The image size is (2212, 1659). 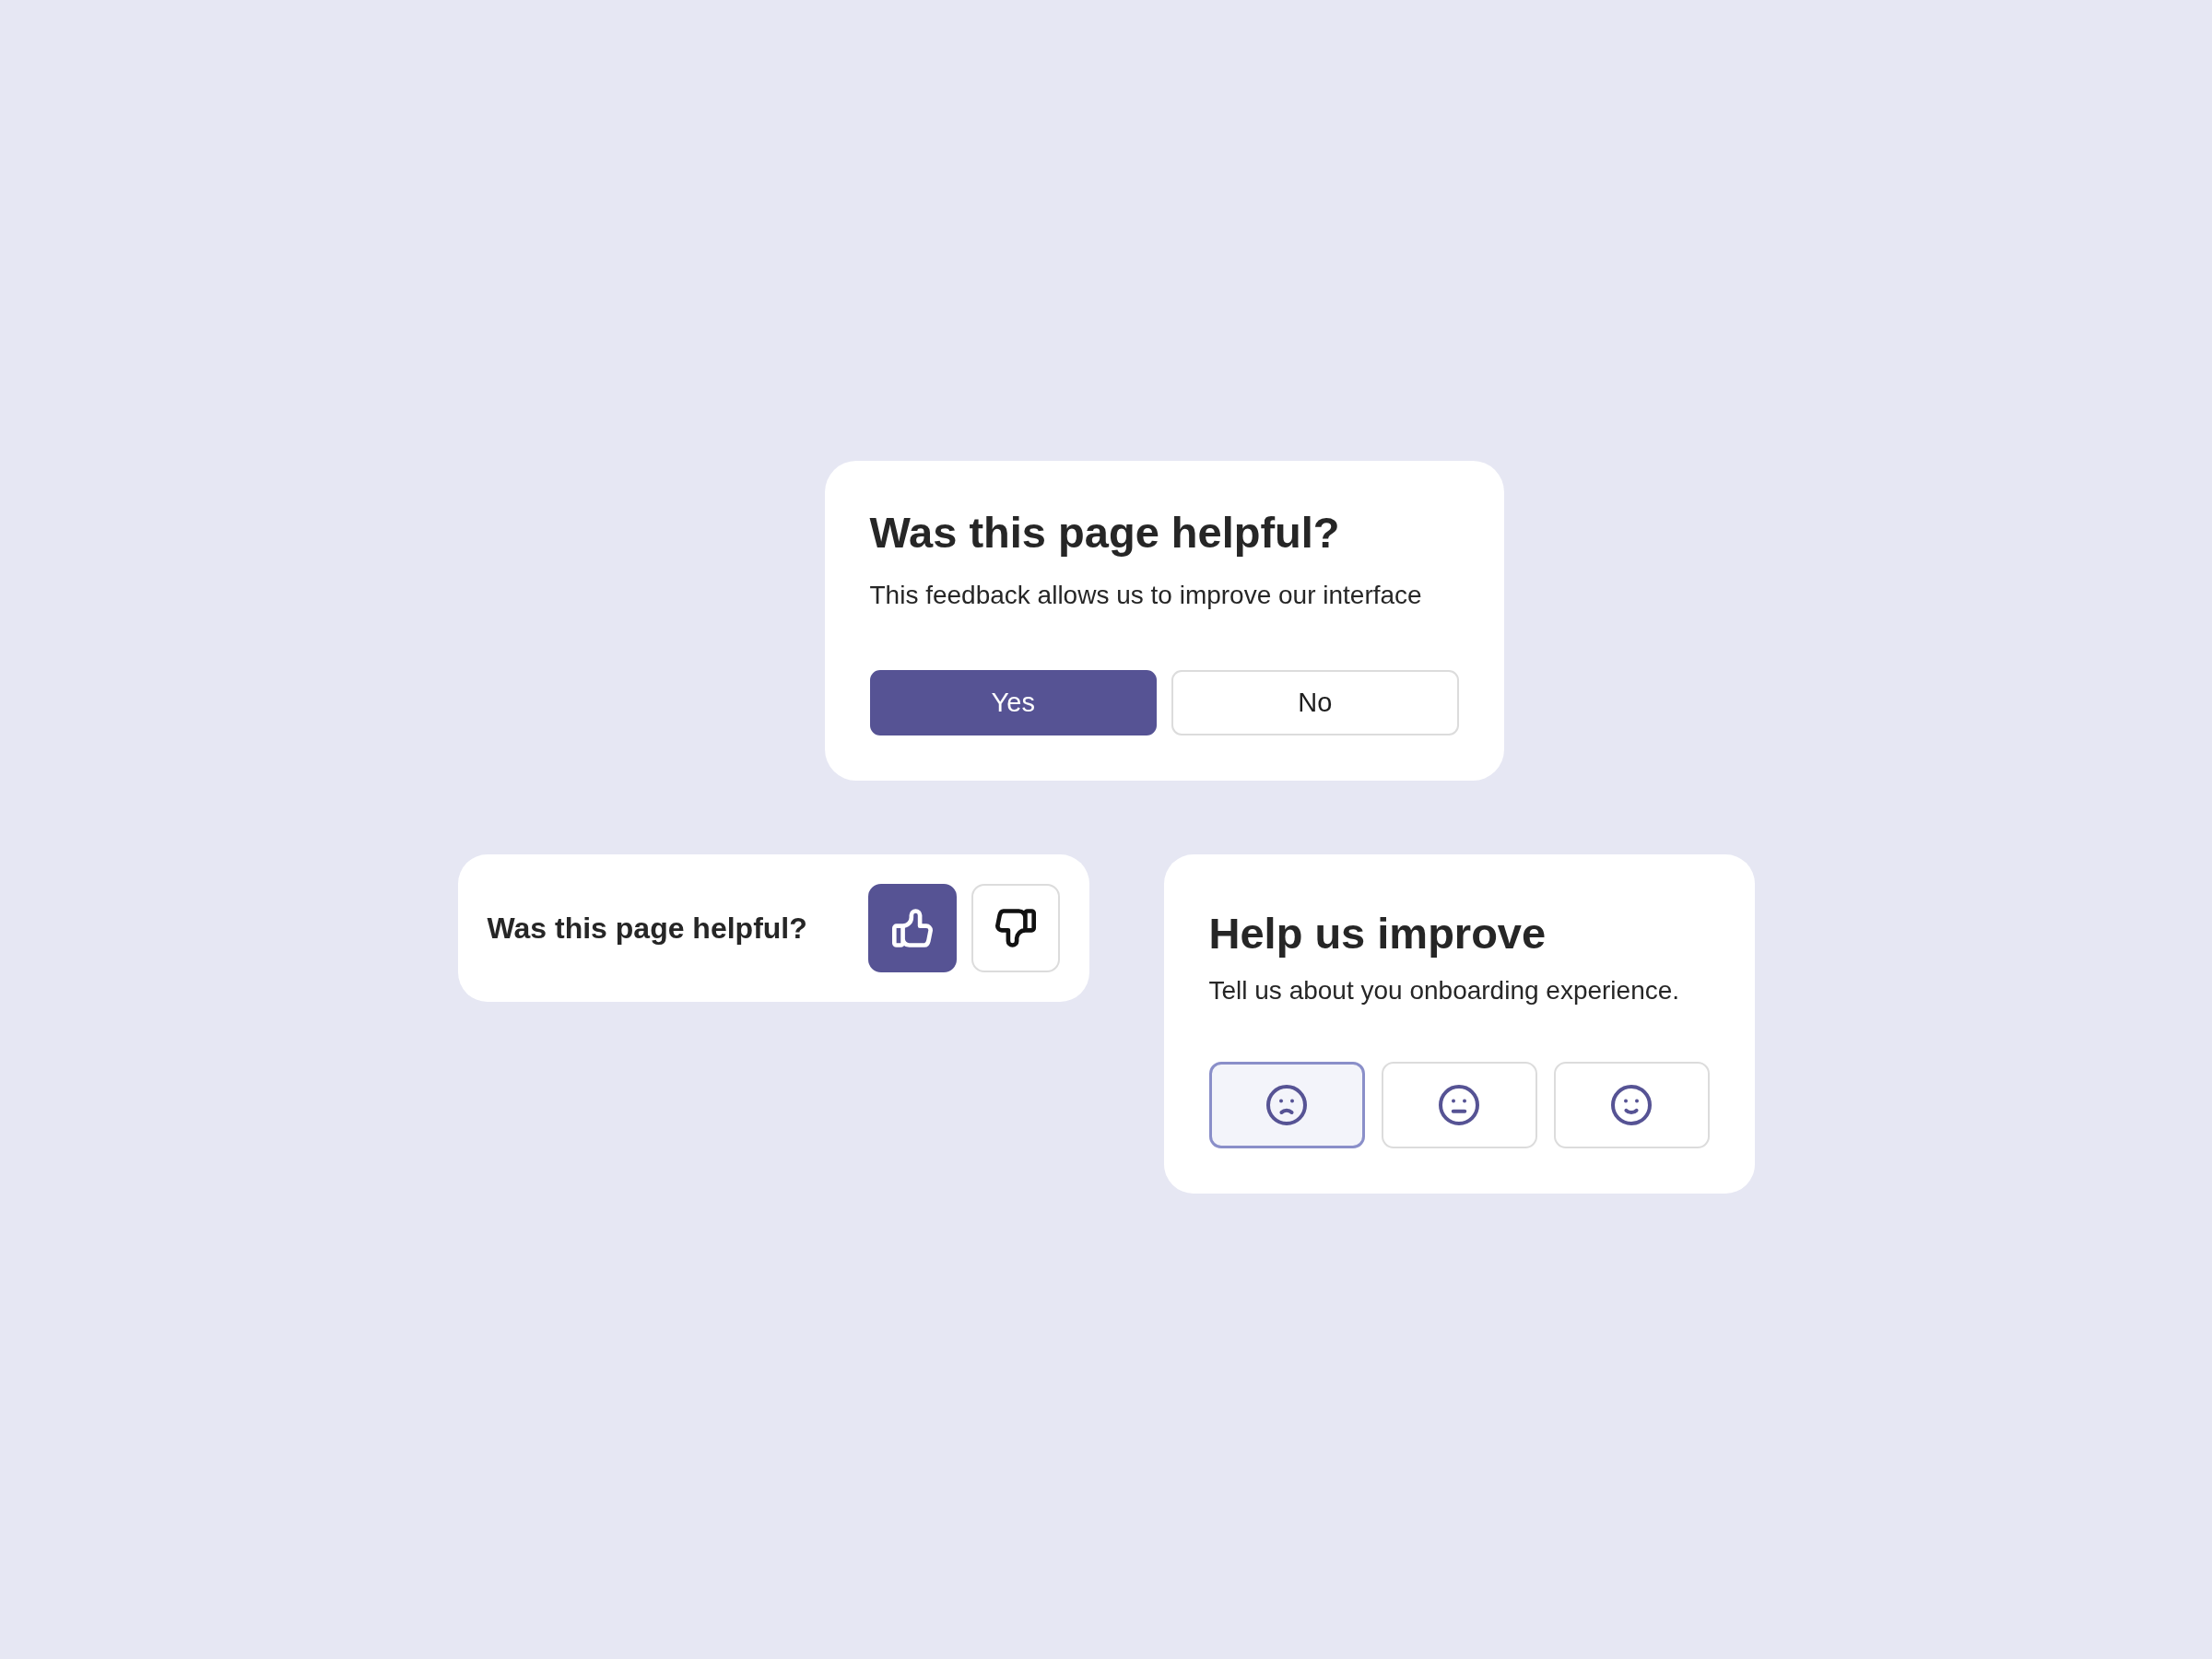 I want to click on card-title: Help us improve, so click(x=1377, y=933).